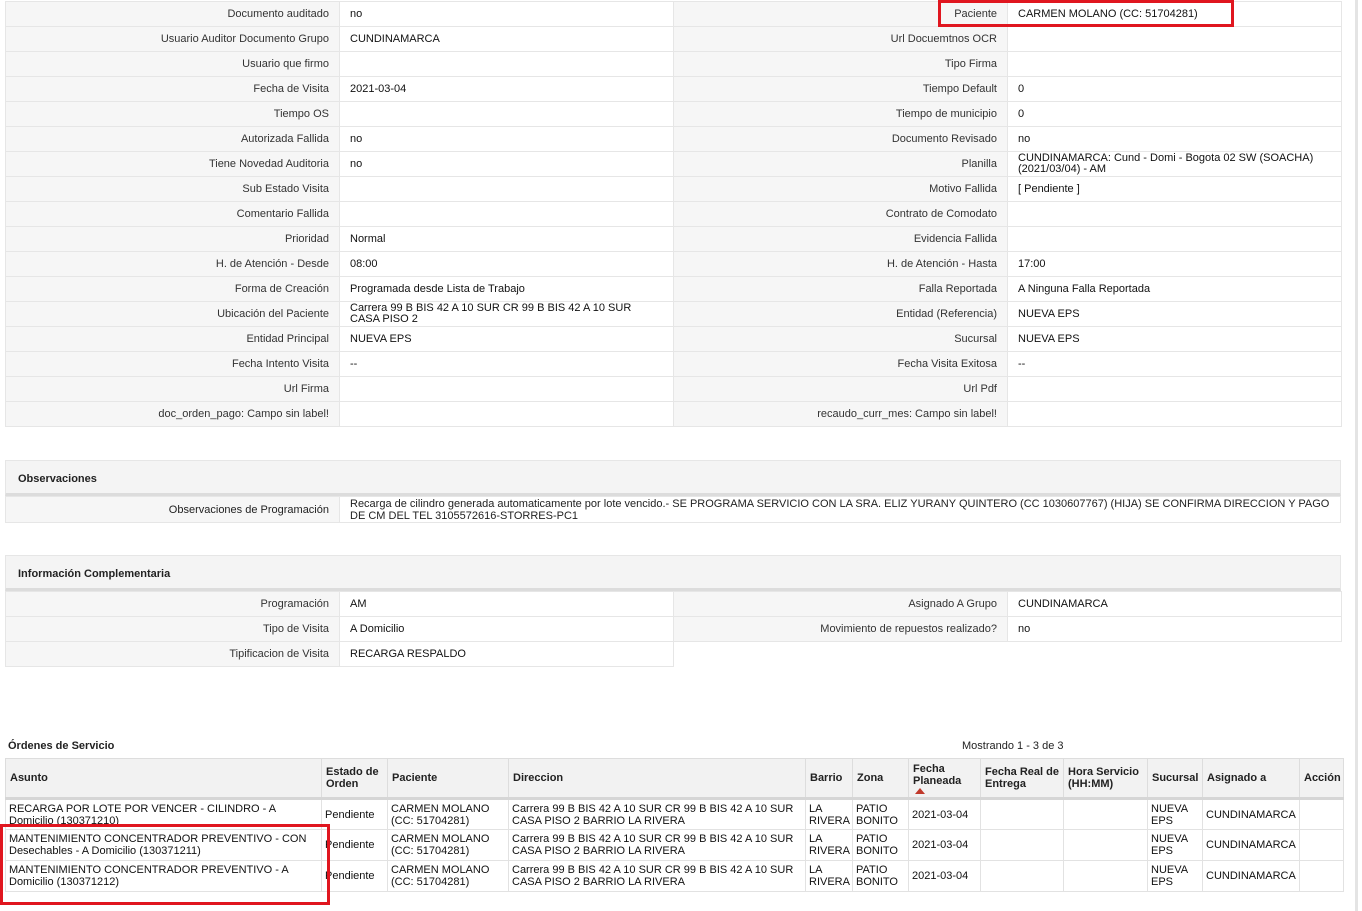 The image size is (1362, 911). I want to click on column-header-hora-servicio: Hora Servicio (HH:MM), so click(1105, 779).